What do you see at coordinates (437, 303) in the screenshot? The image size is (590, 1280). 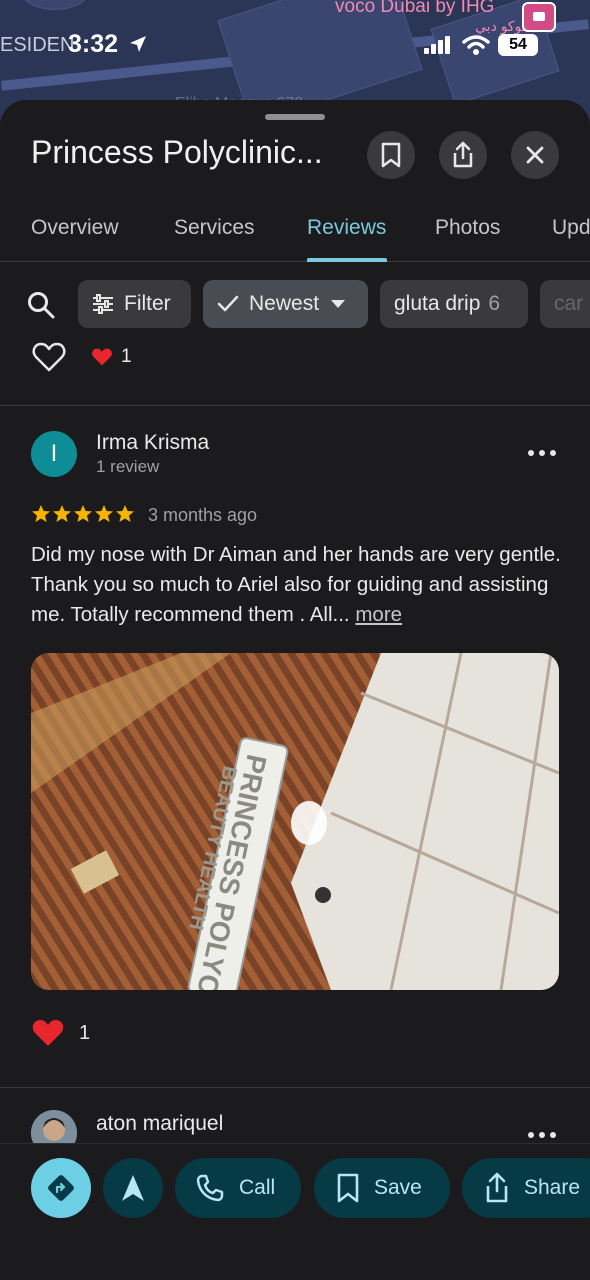 I see `topic-chip-label: gluta drip` at bounding box center [437, 303].